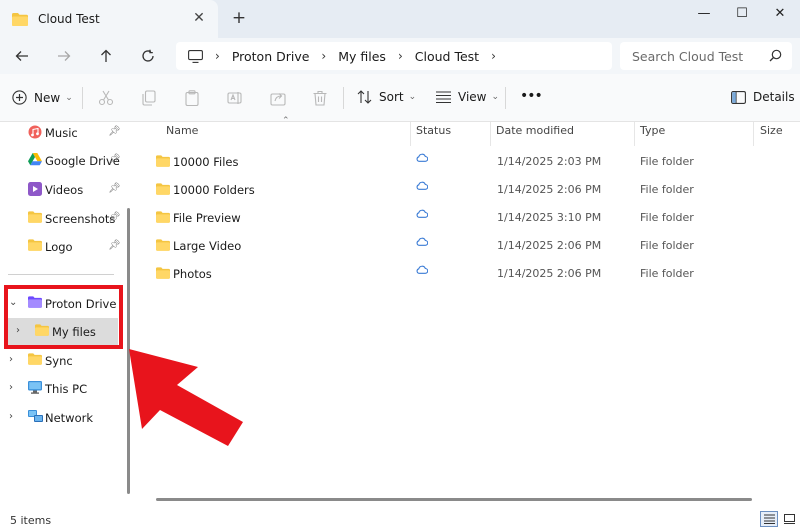 The image size is (800, 528). I want to click on sort-icon, so click(364, 97).